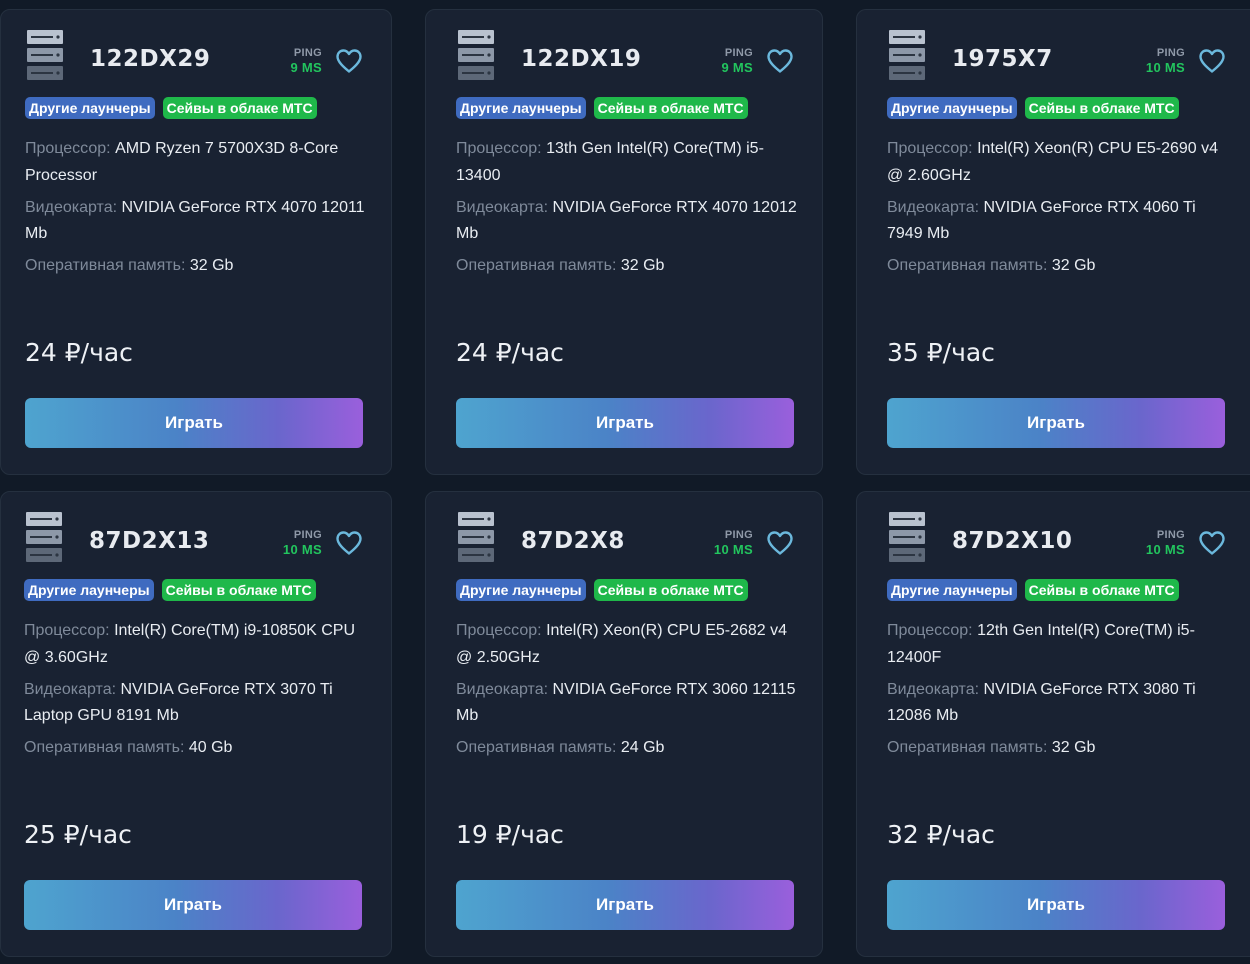  I want to click on card-header: 87D2X13 PING 10 MS, so click(193, 539).